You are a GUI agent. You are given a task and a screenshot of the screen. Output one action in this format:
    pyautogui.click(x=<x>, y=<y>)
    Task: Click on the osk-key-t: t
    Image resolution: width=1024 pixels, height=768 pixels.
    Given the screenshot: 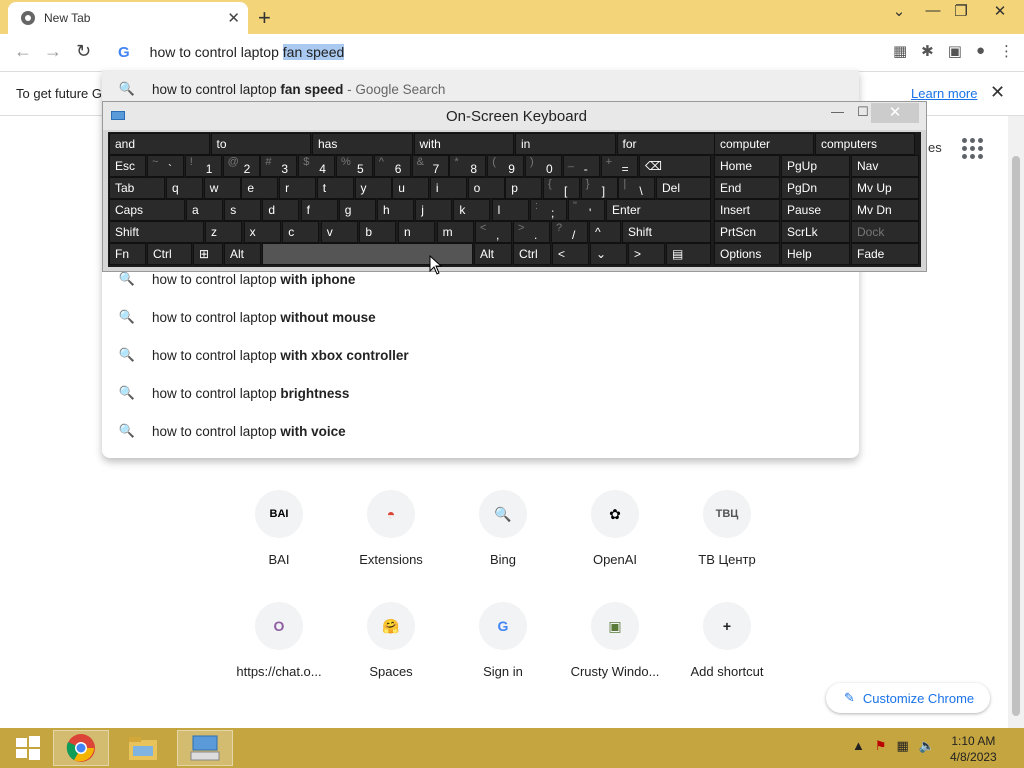 What is the action you would take?
    pyautogui.click(x=335, y=188)
    